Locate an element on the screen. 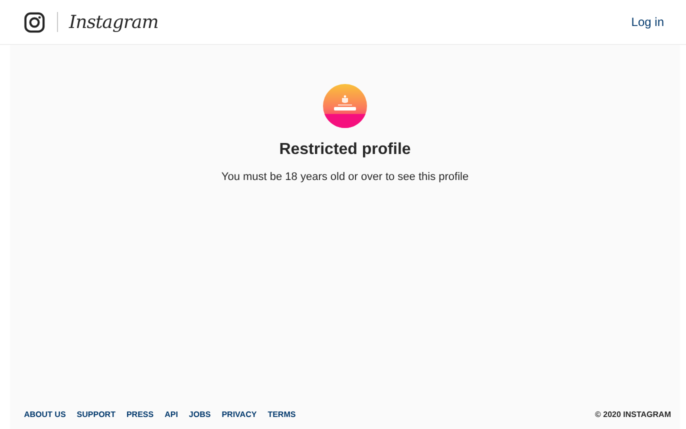 The width and height of the screenshot is (686, 429). footer-link: PRIVACY is located at coordinates (239, 414).